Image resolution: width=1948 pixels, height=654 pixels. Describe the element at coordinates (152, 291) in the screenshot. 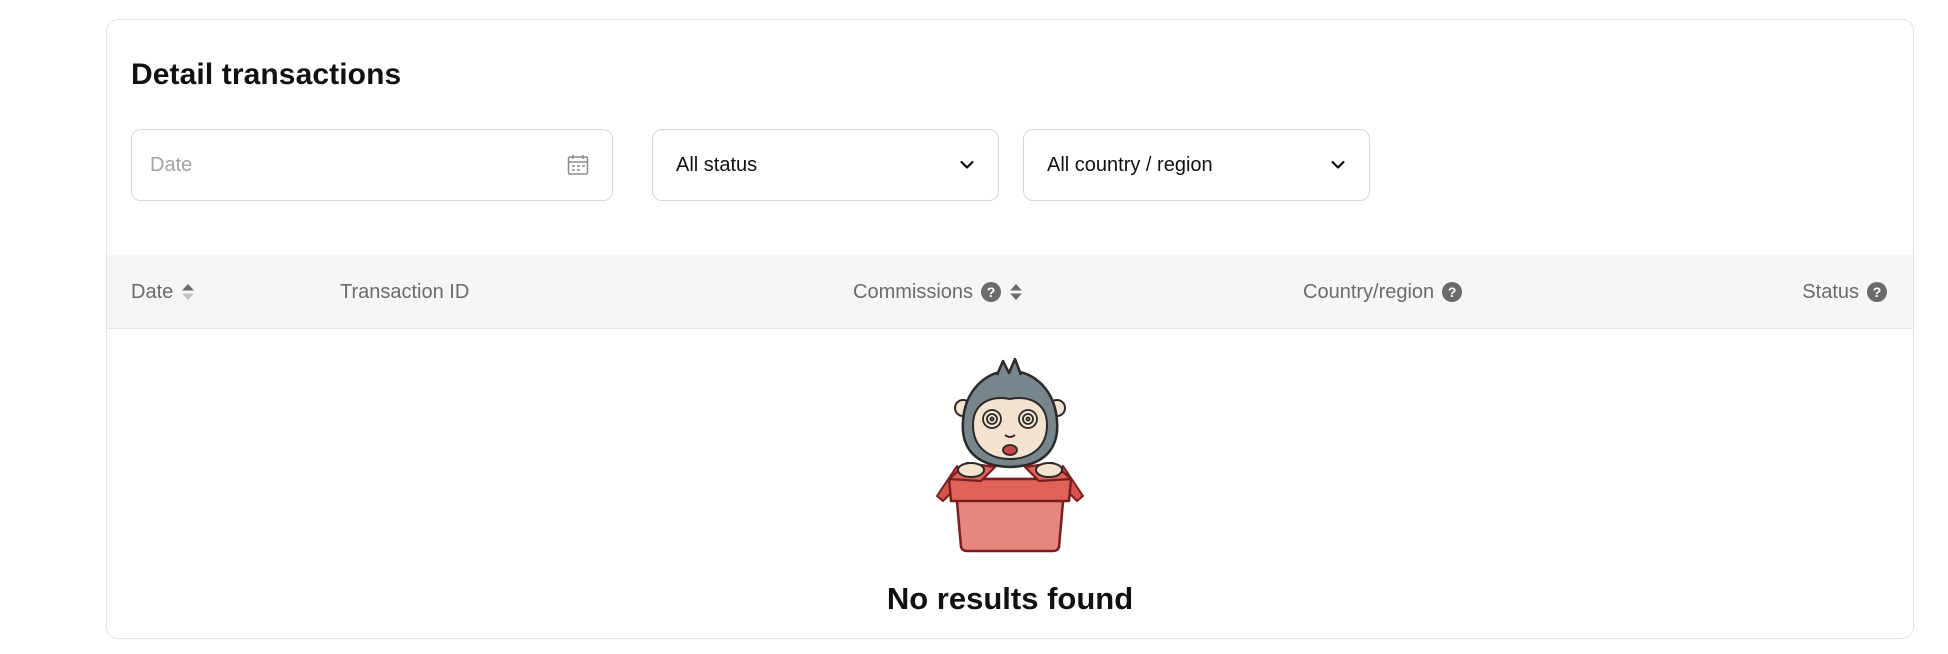

I see `column-header-label: Date` at that location.